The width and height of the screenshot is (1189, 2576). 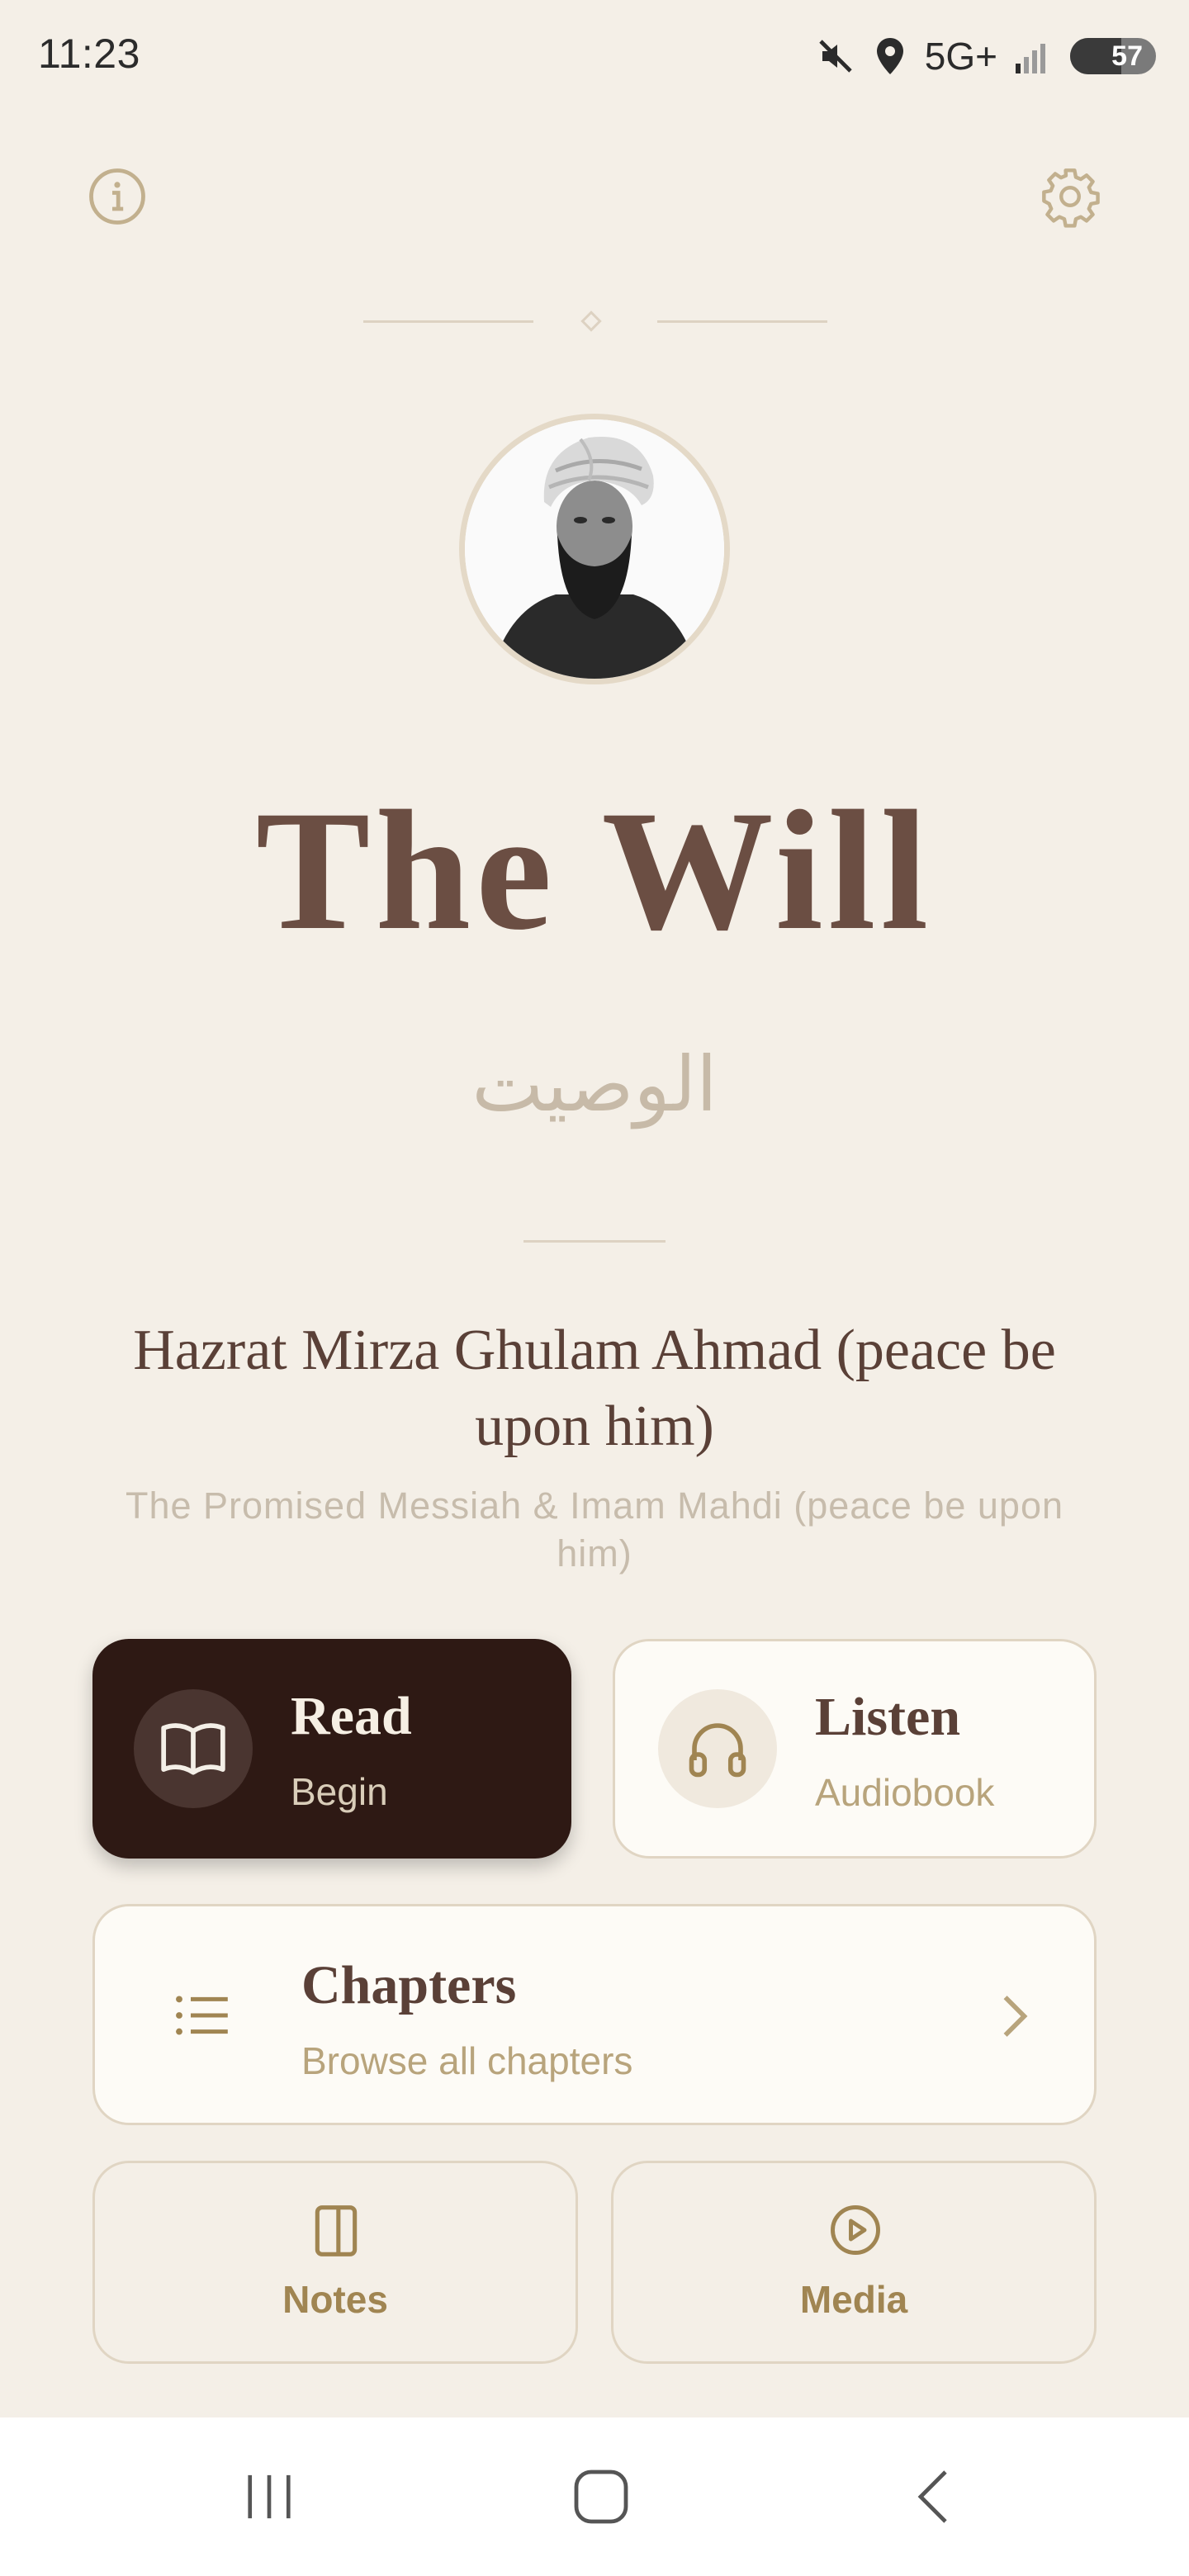 I want to click on ornament-line-right, so click(x=742, y=321).